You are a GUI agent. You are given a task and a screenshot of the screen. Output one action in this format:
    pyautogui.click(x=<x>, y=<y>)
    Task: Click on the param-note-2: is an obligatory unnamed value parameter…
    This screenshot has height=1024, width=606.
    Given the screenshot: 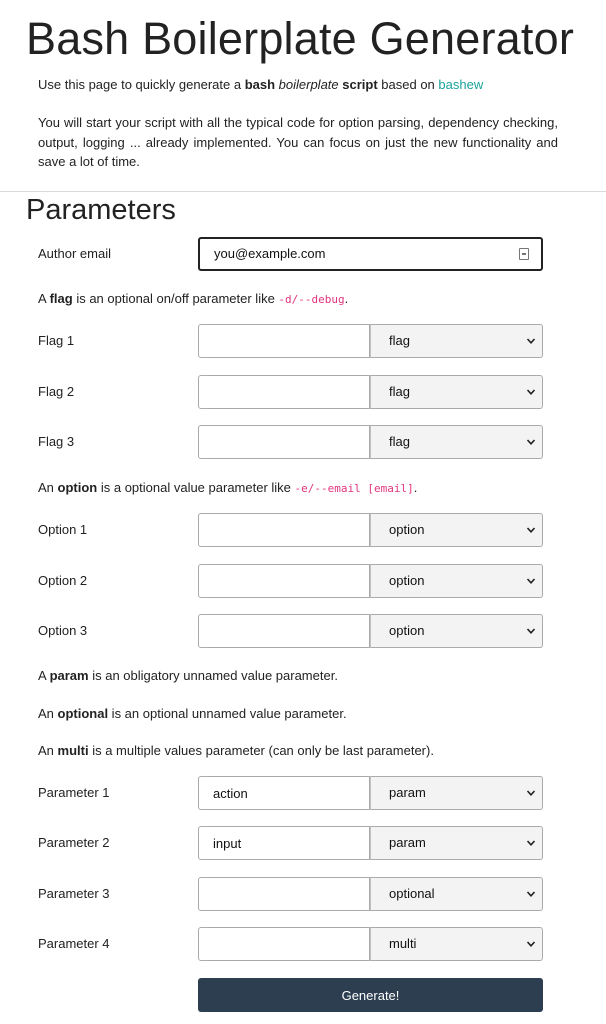 What is the action you would take?
    pyautogui.click(x=213, y=675)
    